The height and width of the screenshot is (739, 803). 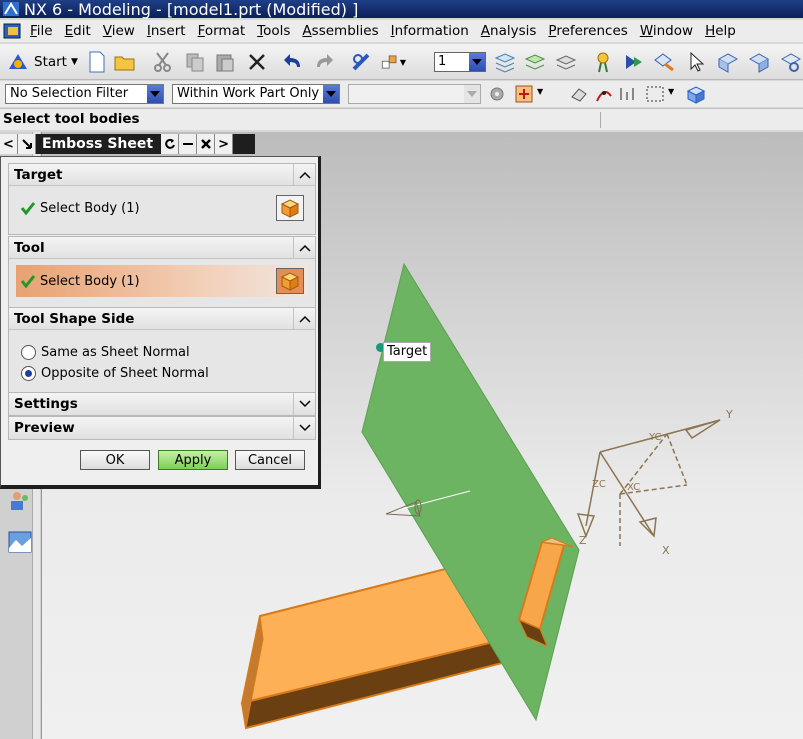 I want to click on apply-button: Apply, so click(x=193, y=460).